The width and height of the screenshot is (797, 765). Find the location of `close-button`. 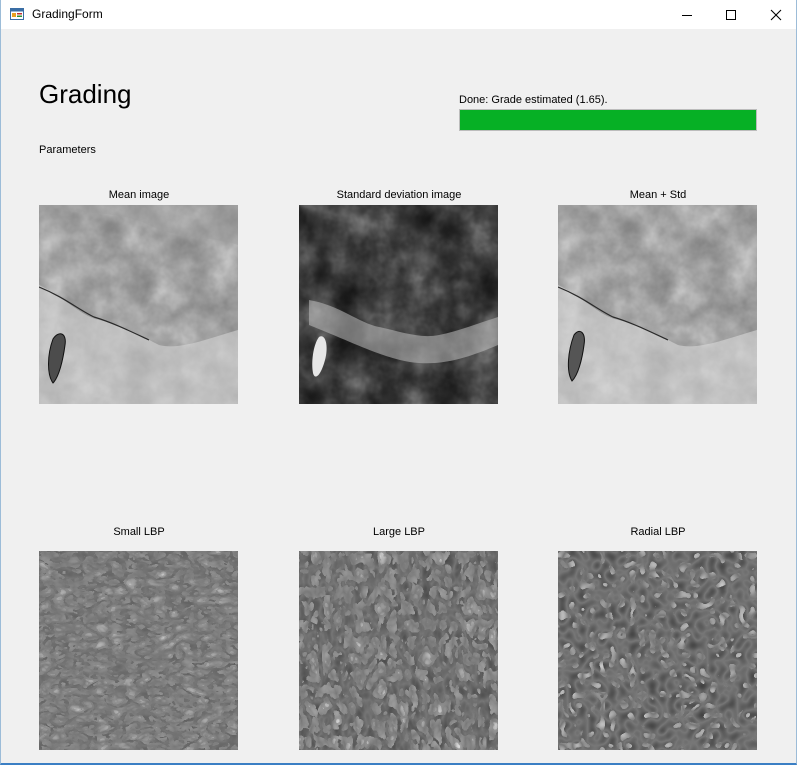

close-button is located at coordinates (775, 14).